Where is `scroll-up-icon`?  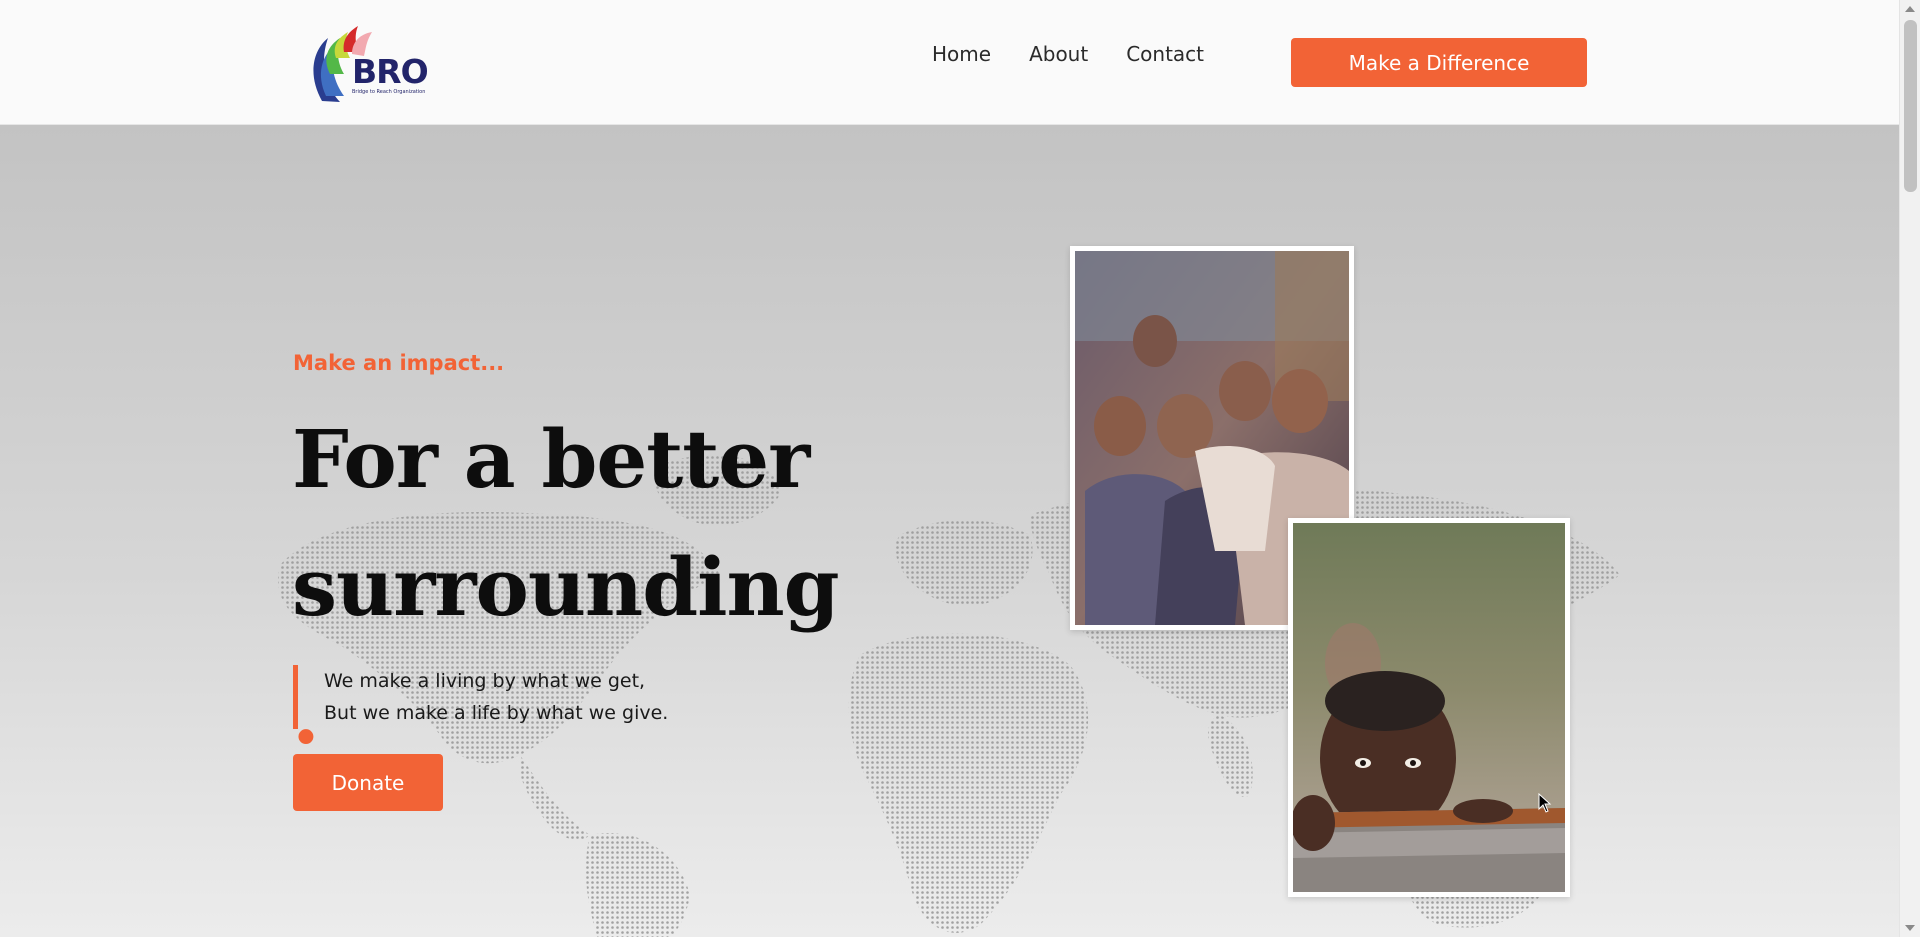
scroll-up-icon is located at coordinates (1910, 9).